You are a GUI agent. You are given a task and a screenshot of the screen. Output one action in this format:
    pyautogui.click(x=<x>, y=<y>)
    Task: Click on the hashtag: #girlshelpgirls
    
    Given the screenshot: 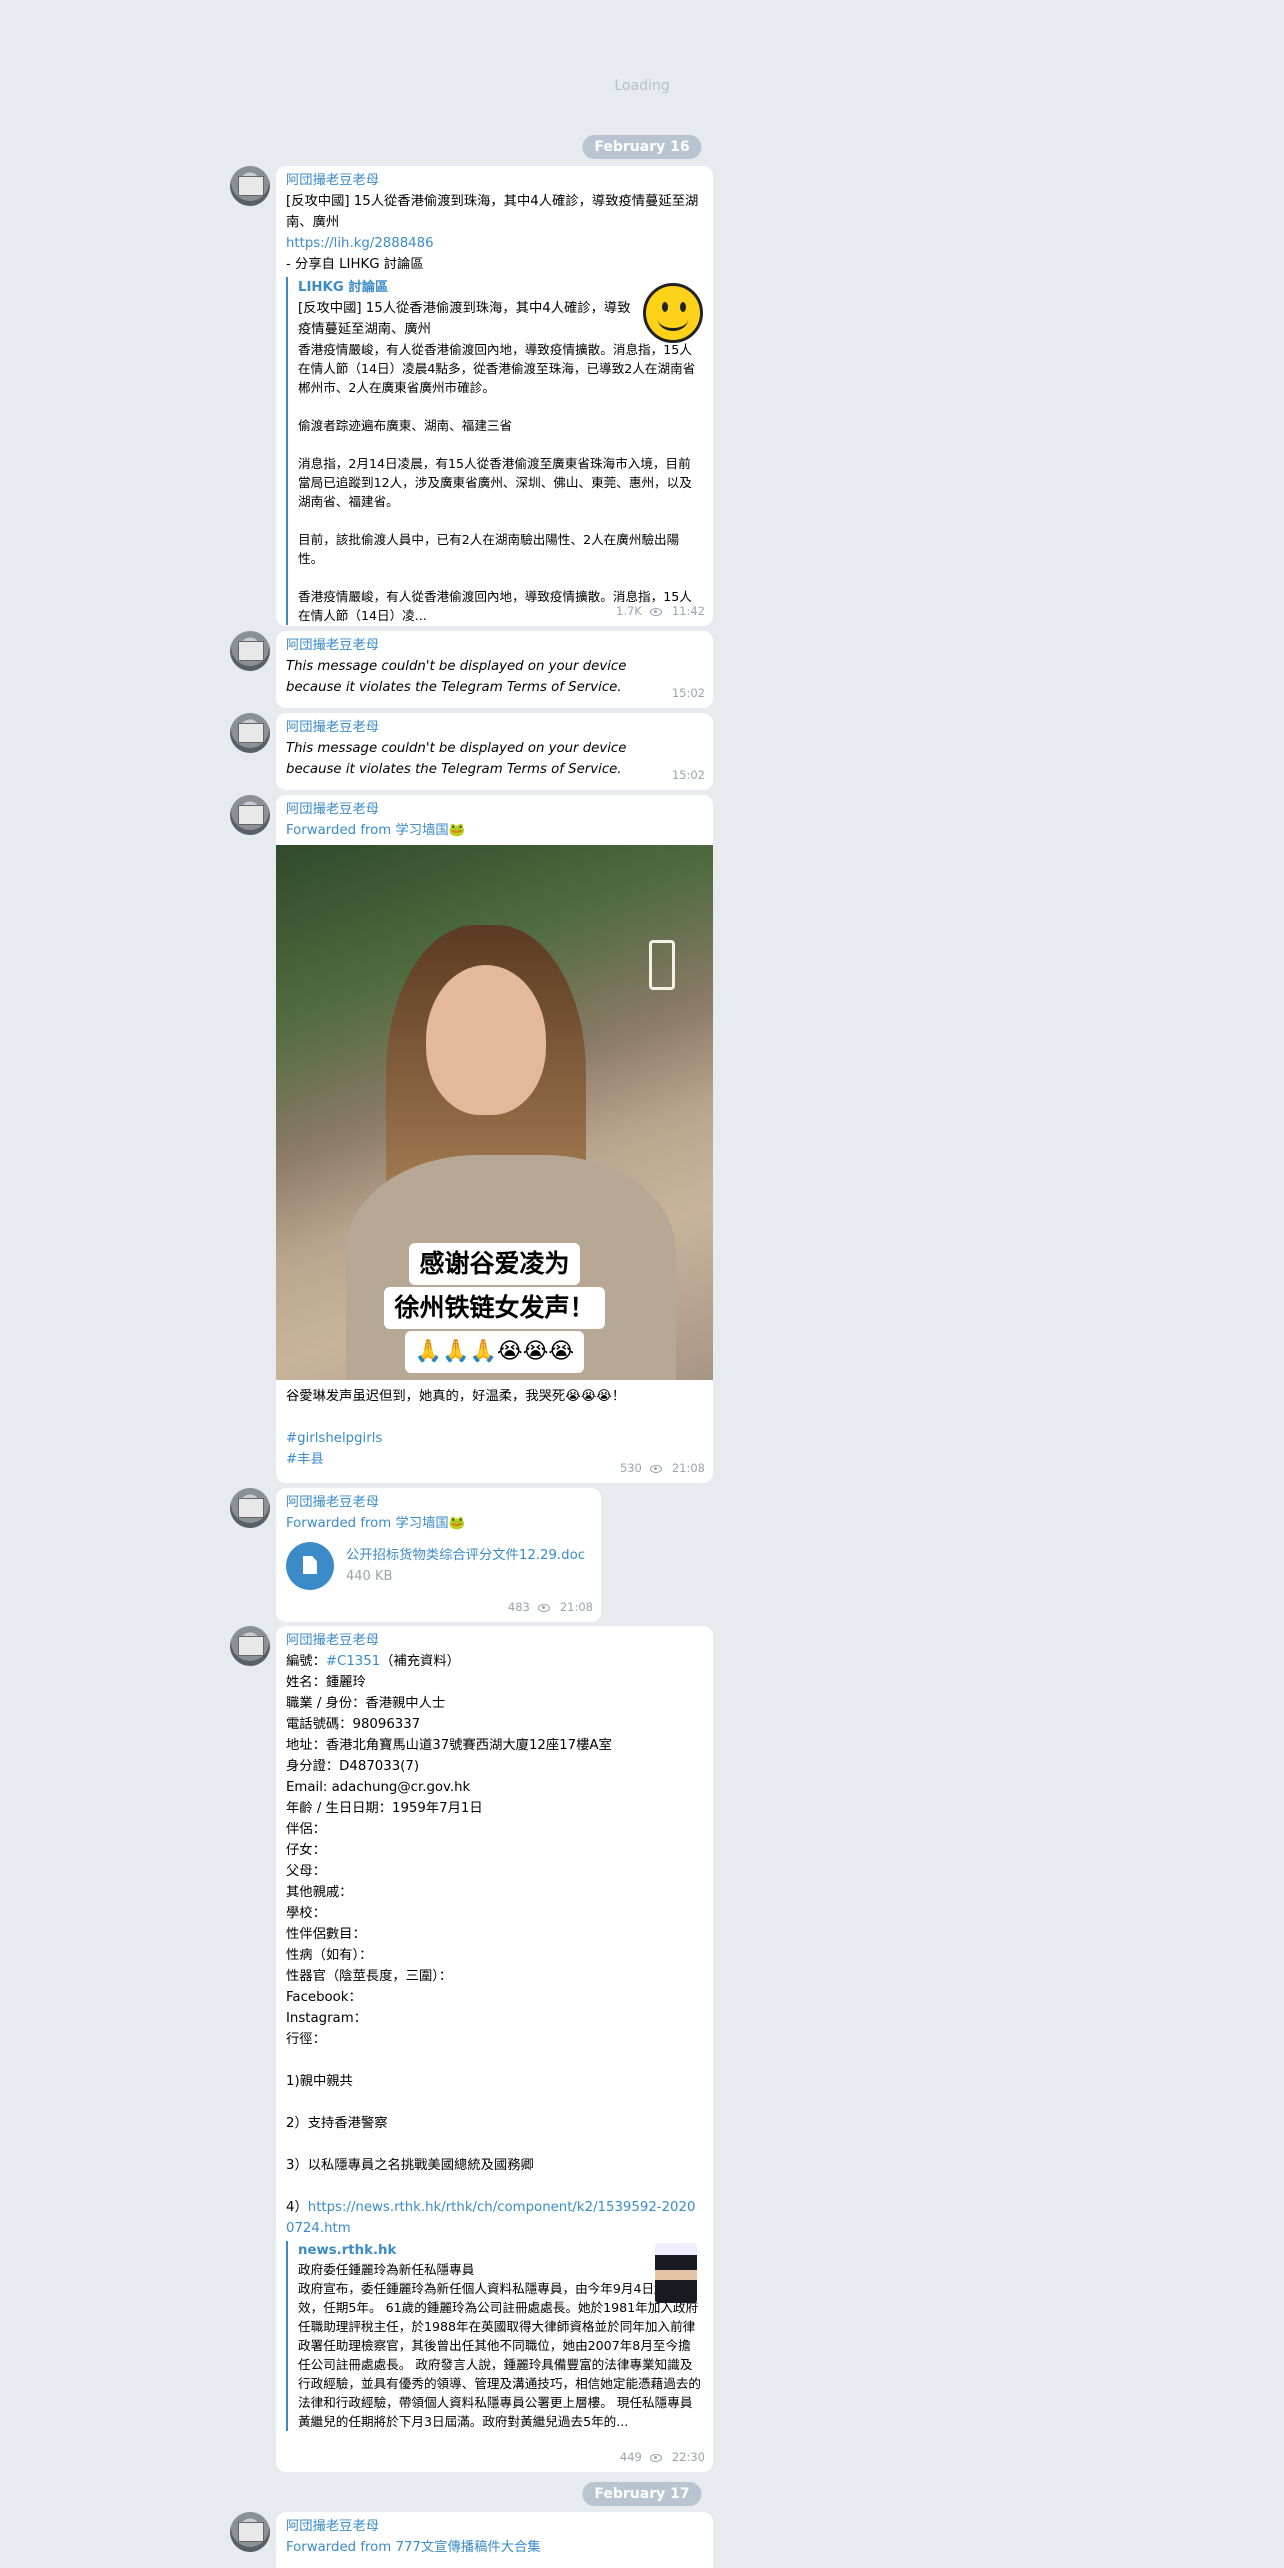 What is the action you would take?
    pyautogui.click(x=494, y=1438)
    